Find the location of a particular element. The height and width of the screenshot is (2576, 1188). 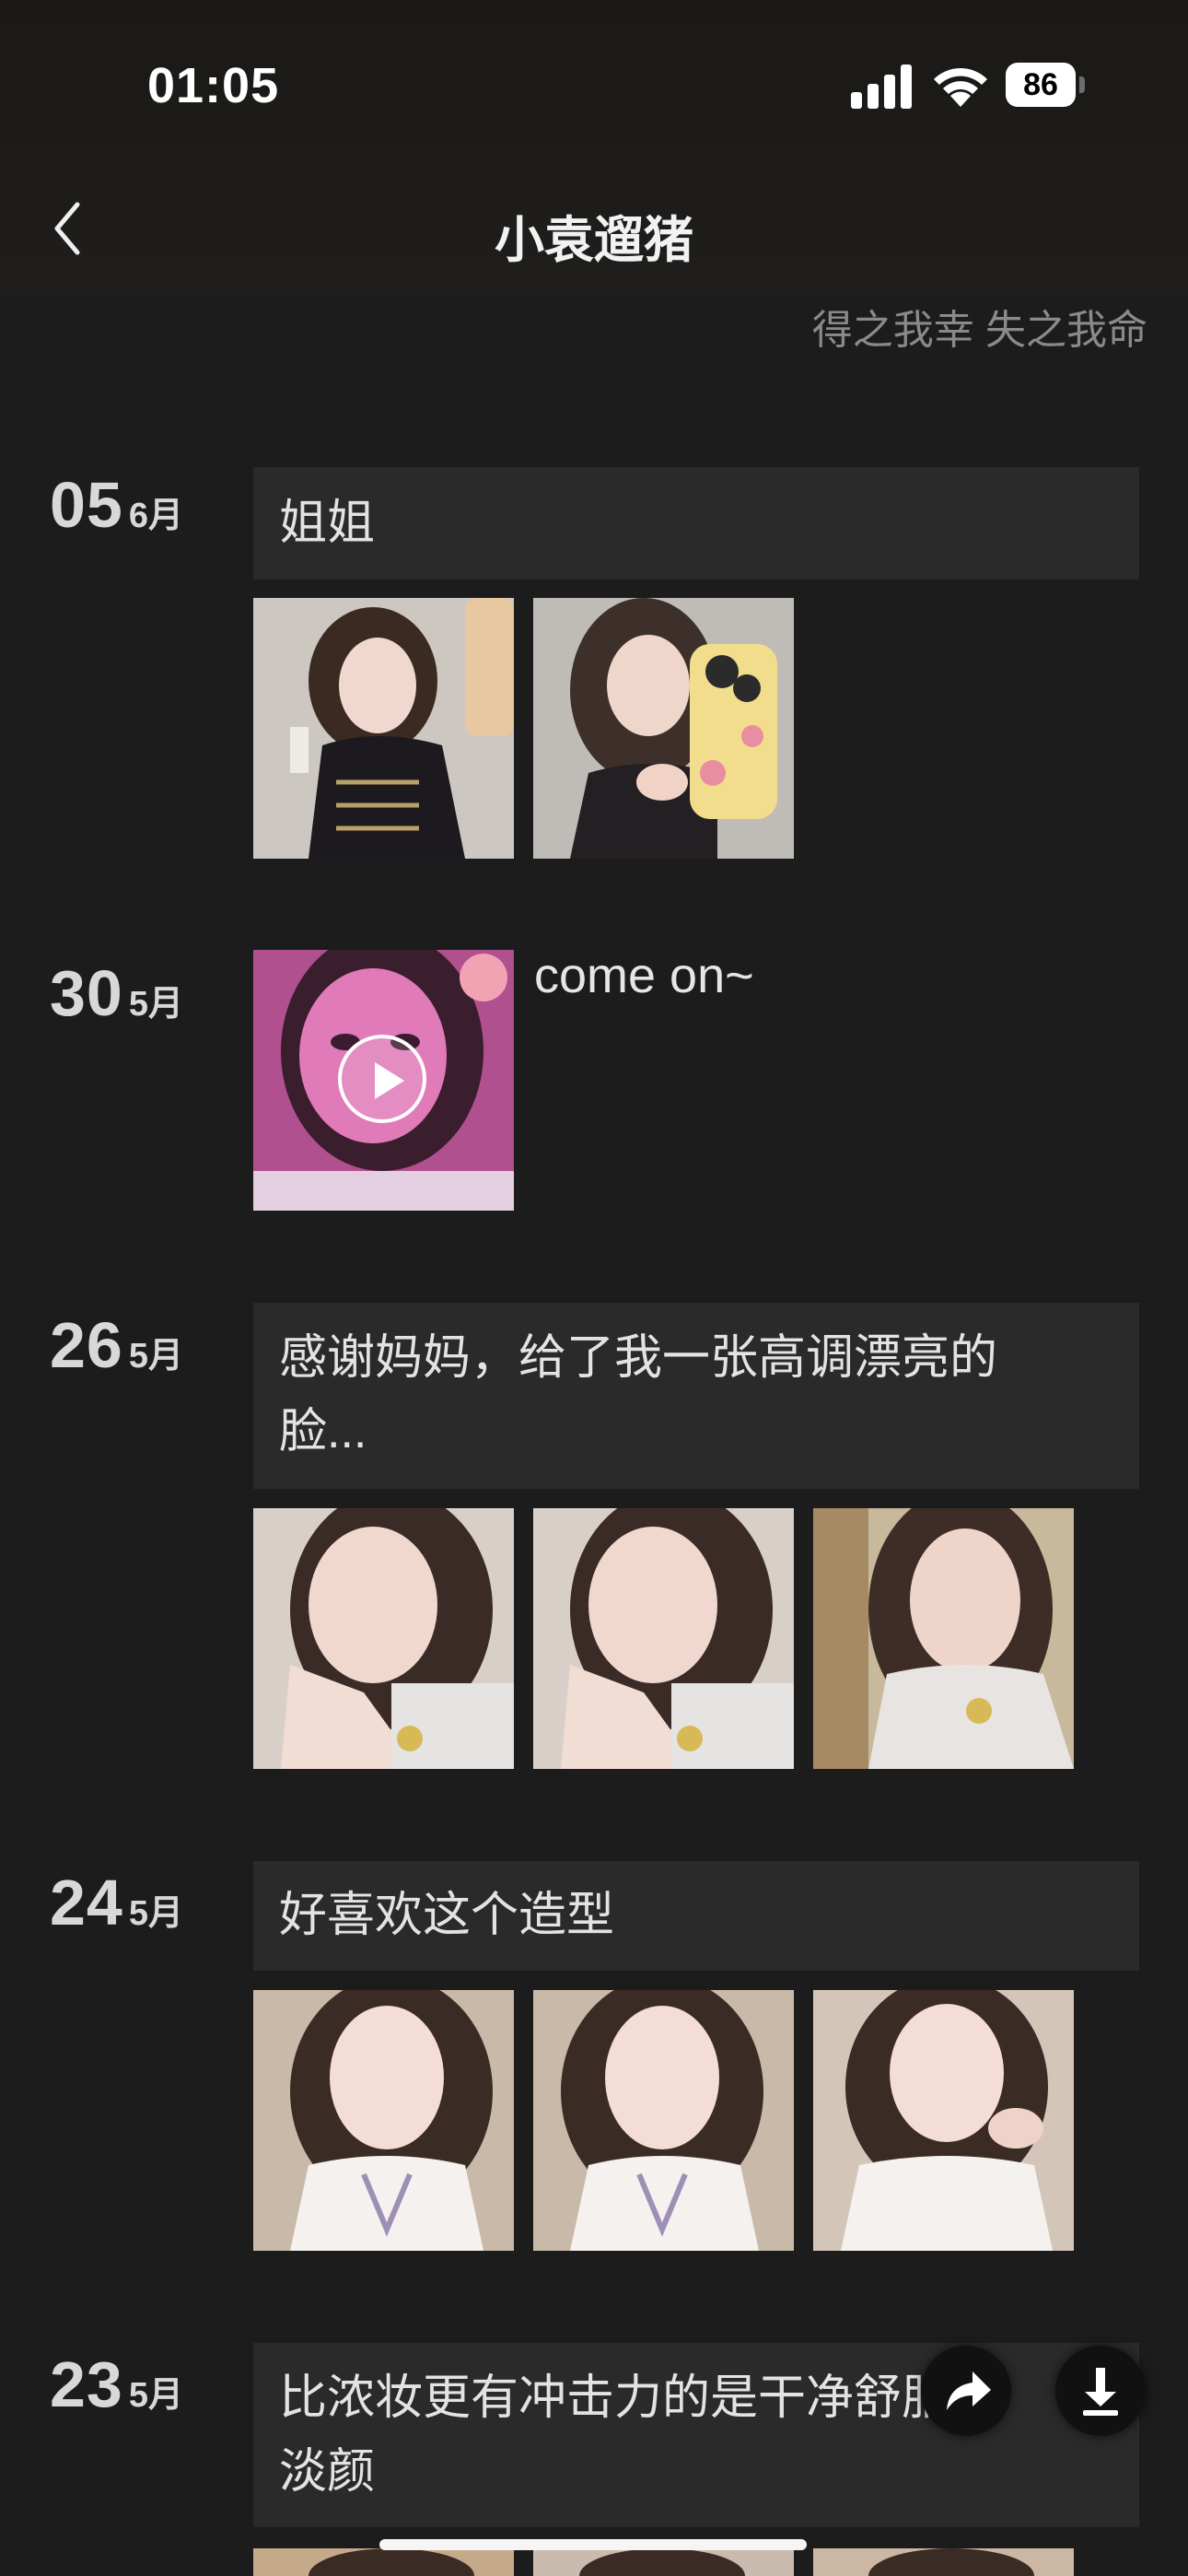

post-day: 23 is located at coordinates (86, 2384).